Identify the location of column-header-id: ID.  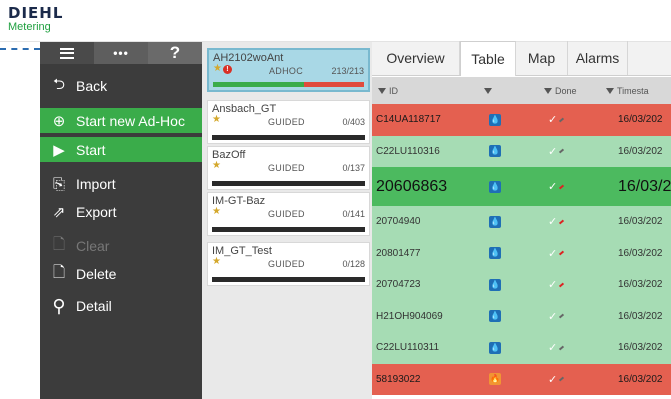
(388, 91).